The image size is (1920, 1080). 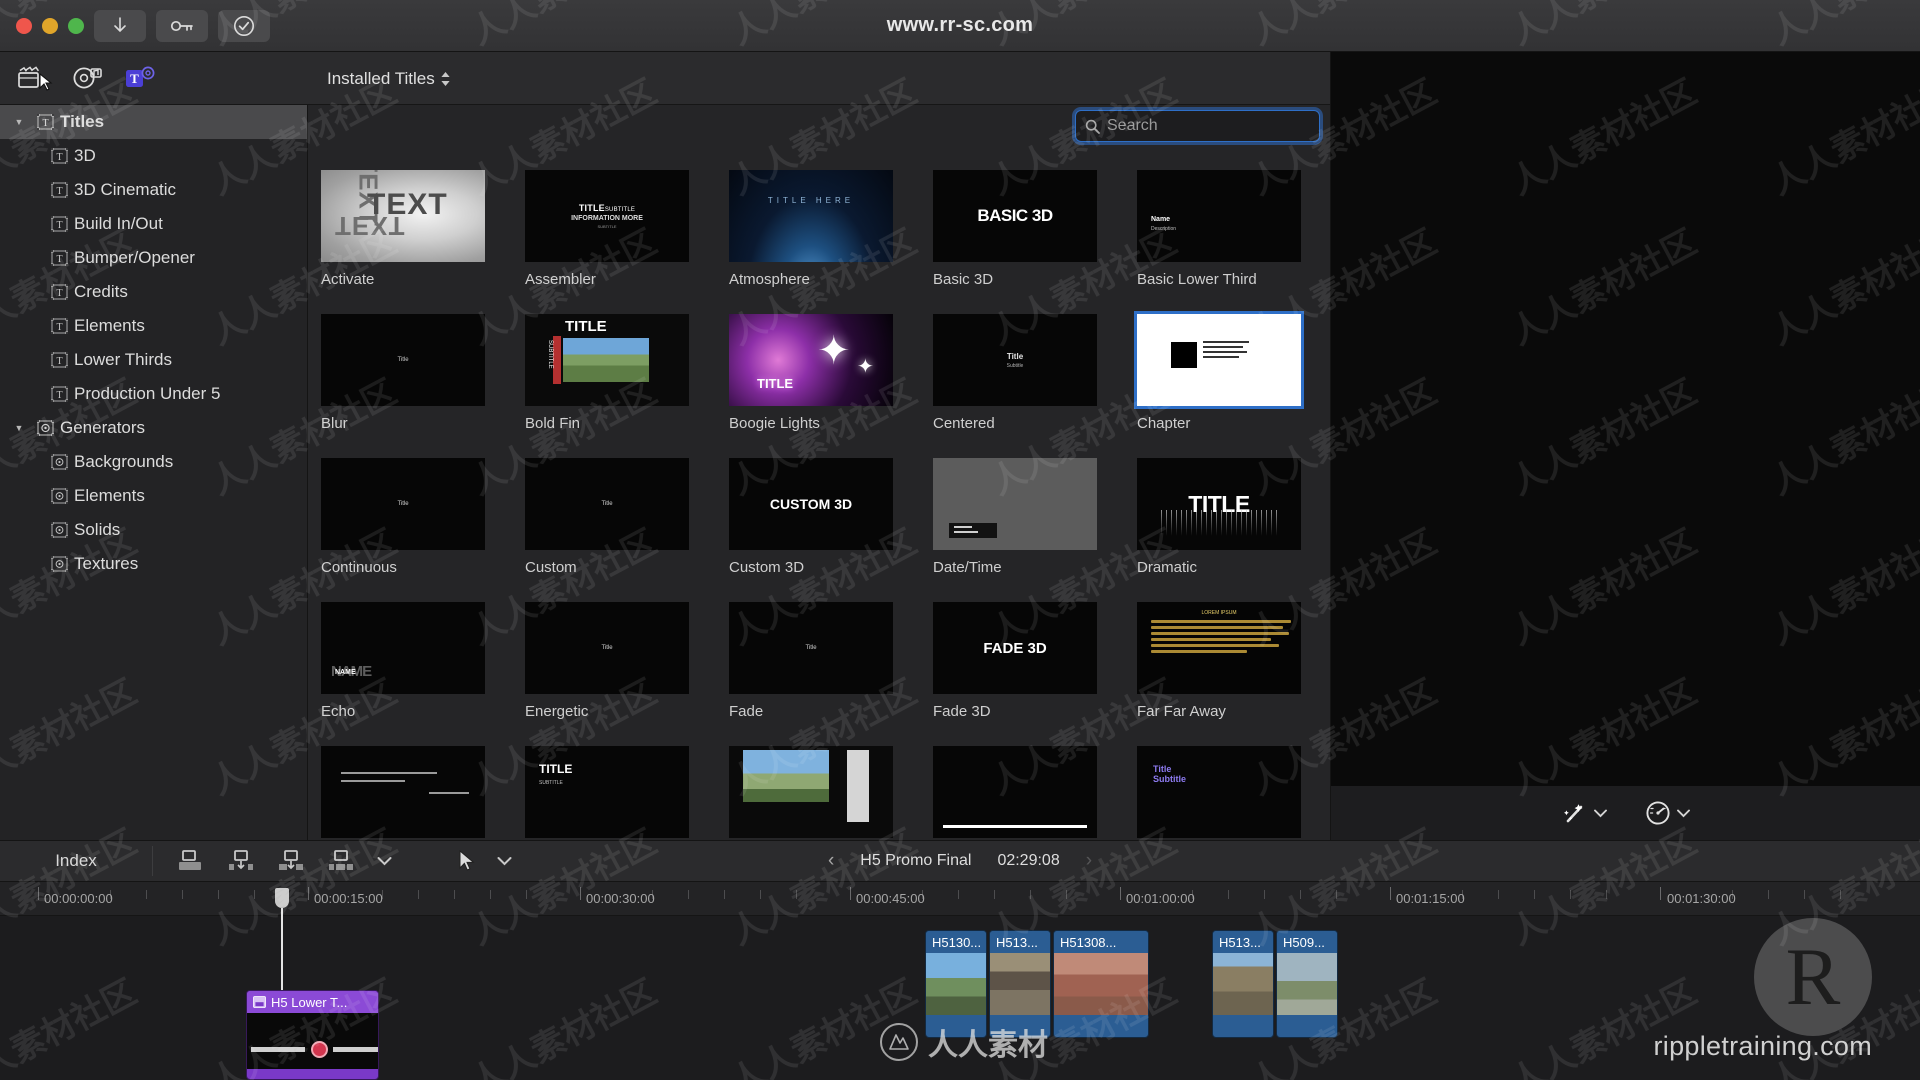 I want to click on title-item-dramatic: TITLE Dramatic, so click(x=1219, y=517).